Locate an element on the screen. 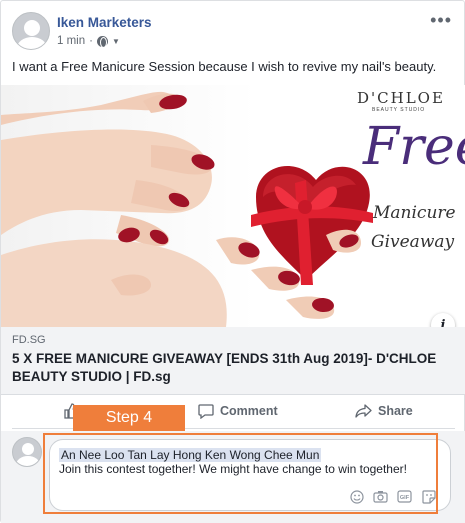 The image size is (465, 523). post-time: 1 min is located at coordinates (71, 41).